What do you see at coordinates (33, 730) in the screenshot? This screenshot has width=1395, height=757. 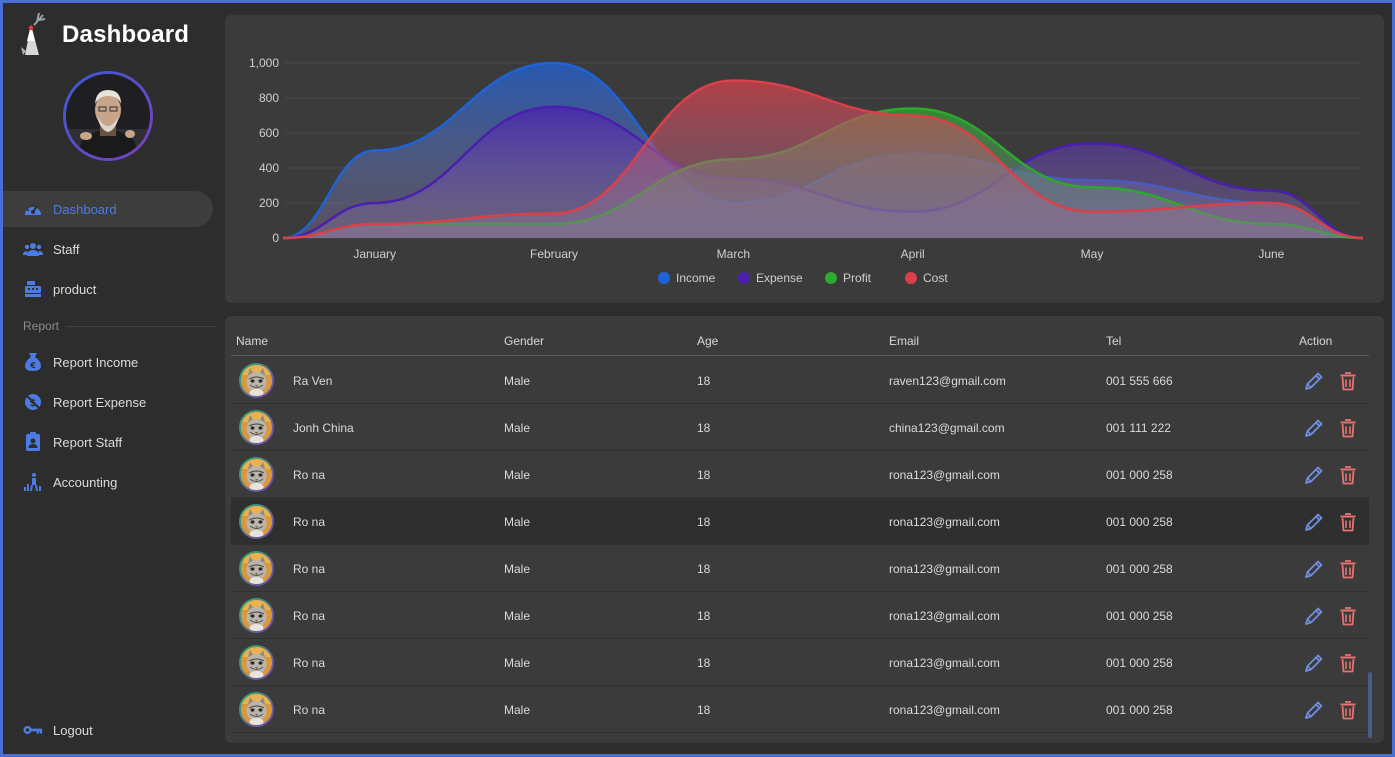 I see `key-icon` at bounding box center [33, 730].